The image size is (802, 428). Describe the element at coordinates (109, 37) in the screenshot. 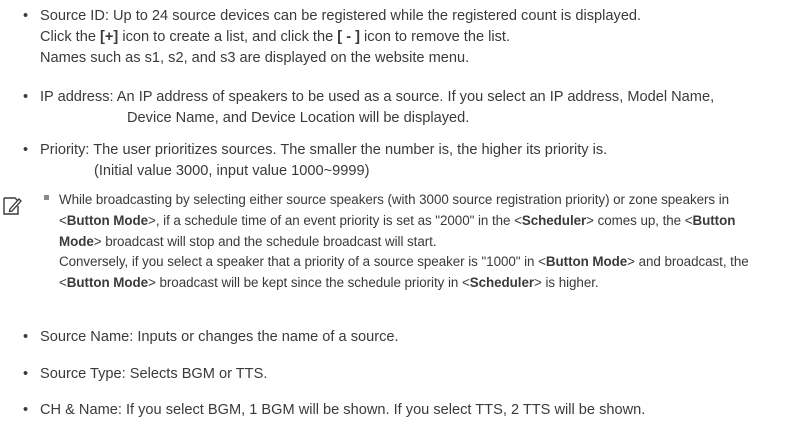

I see `plus-icon-label: [+]` at that location.